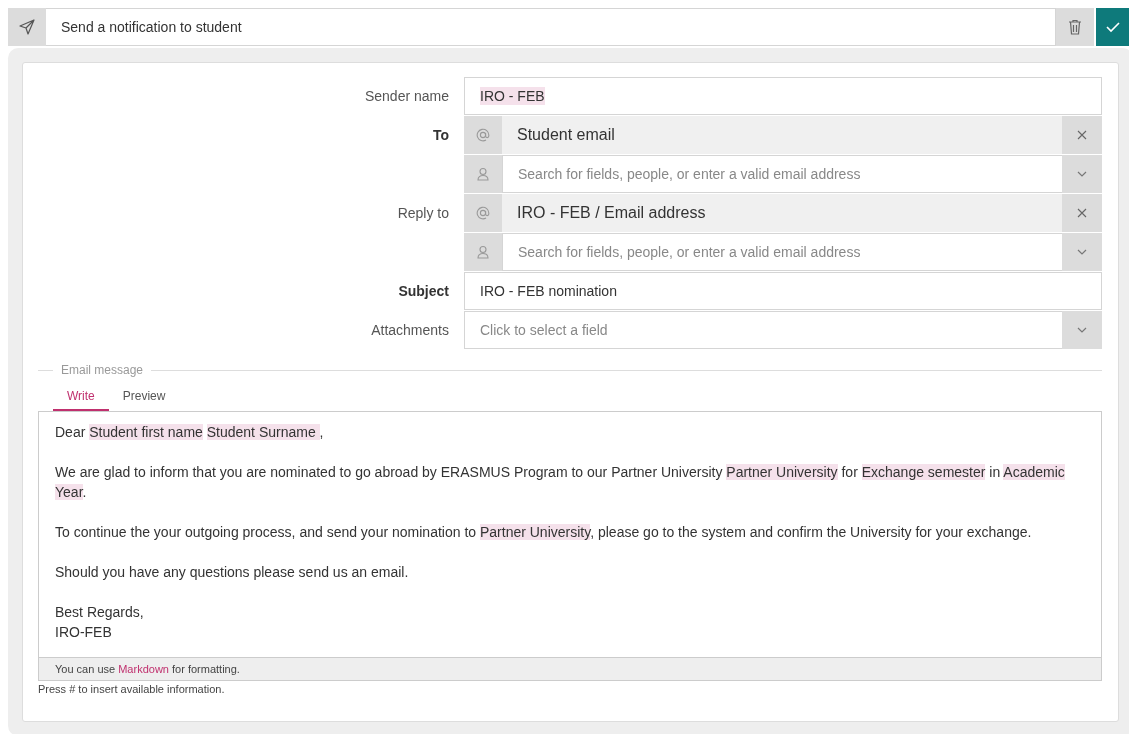 Image resolution: width=1129 pixels, height=734 pixels. I want to click on paper-plane-icon, so click(27, 27).